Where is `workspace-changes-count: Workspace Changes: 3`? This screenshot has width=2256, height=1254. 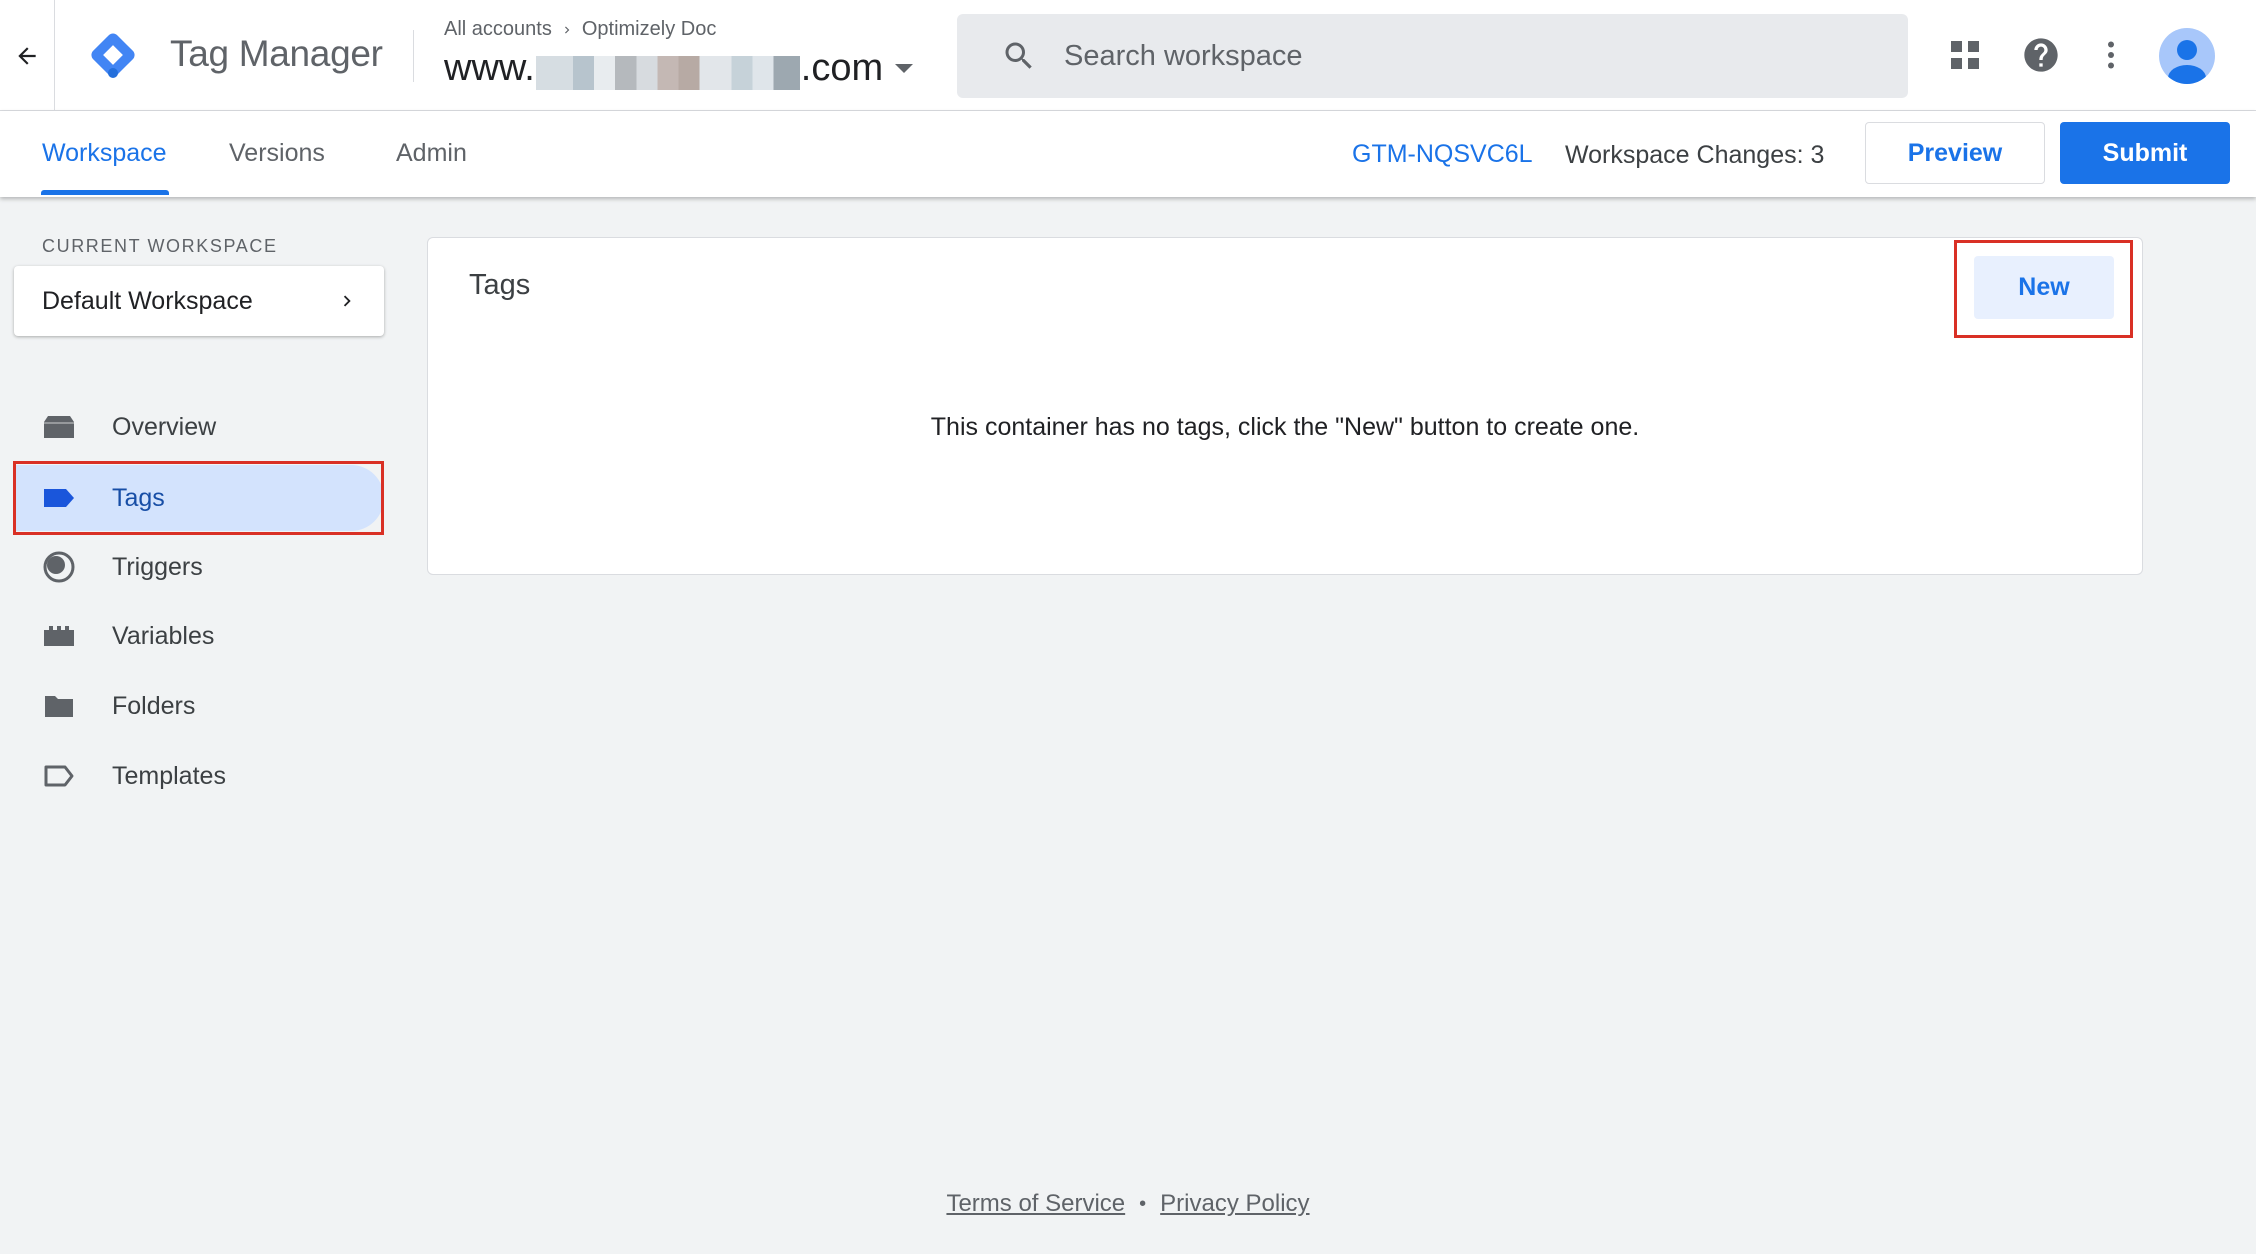
workspace-changes-count: Workspace Changes: 3 is located at coordinates (1695, 155).